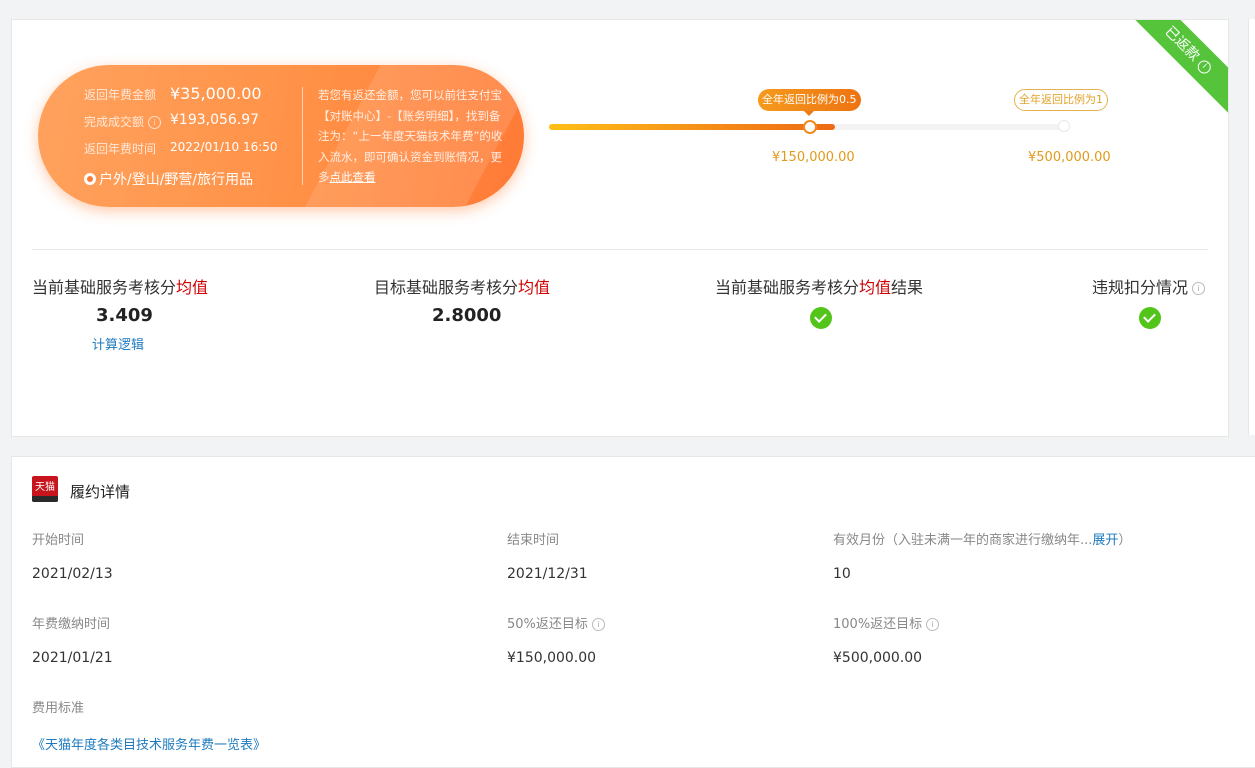 The height and width of the screenshot is (768, 1255). Describe the element at coordinates (813, 157) in the screenshot. I see `milestone-amount-1: ¥150,000.00` at that location.